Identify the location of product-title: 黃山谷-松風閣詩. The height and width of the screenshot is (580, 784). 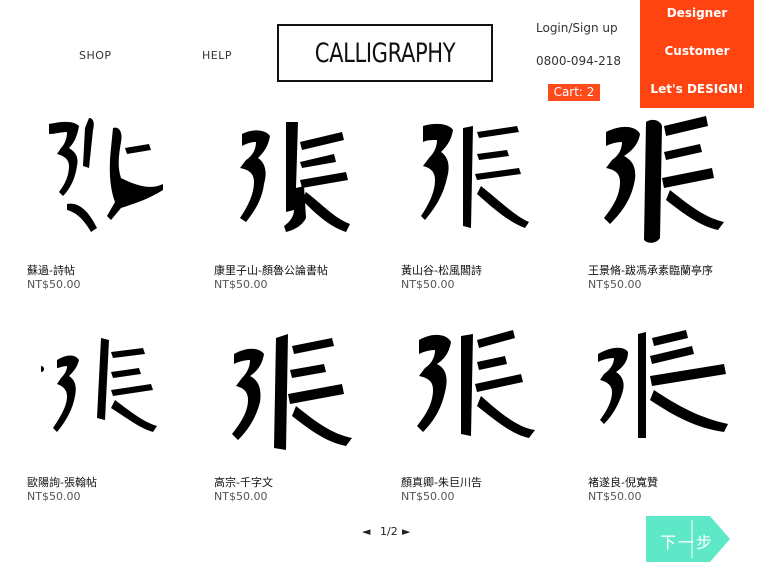
(441, 270).